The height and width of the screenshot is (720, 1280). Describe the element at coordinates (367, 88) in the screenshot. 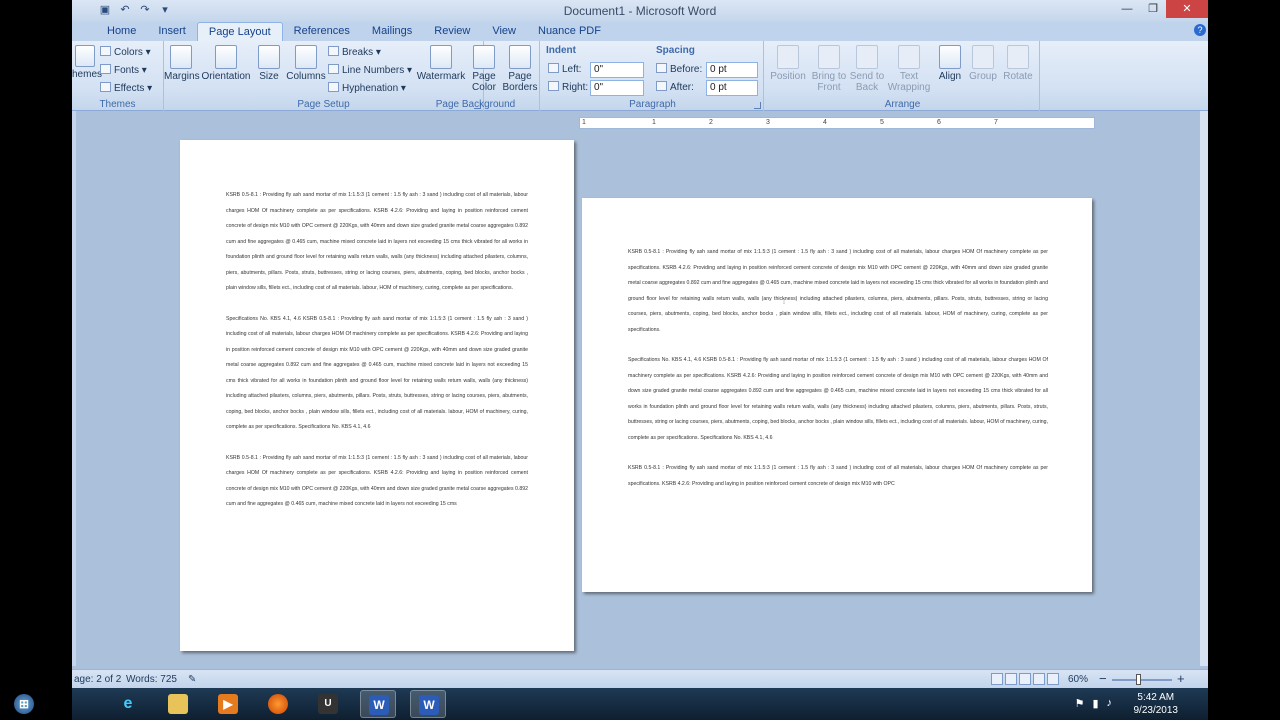

I see `hyphenation-button: Hyphenation ▾` at that location.